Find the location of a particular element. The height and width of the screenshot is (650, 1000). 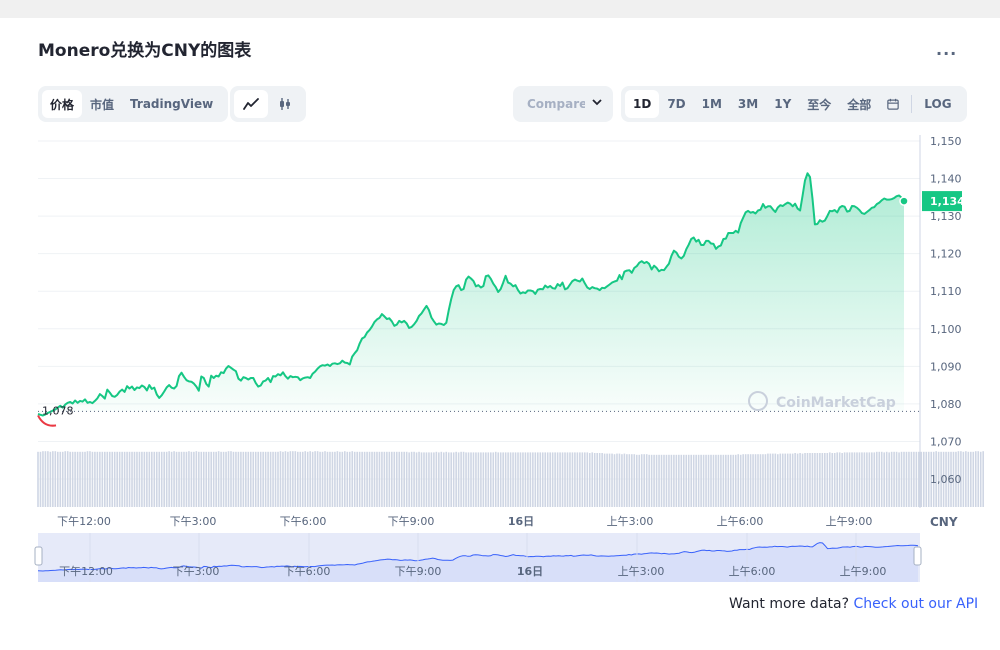

y-tick-label: 1,120 is located at coordinates (946, 254).